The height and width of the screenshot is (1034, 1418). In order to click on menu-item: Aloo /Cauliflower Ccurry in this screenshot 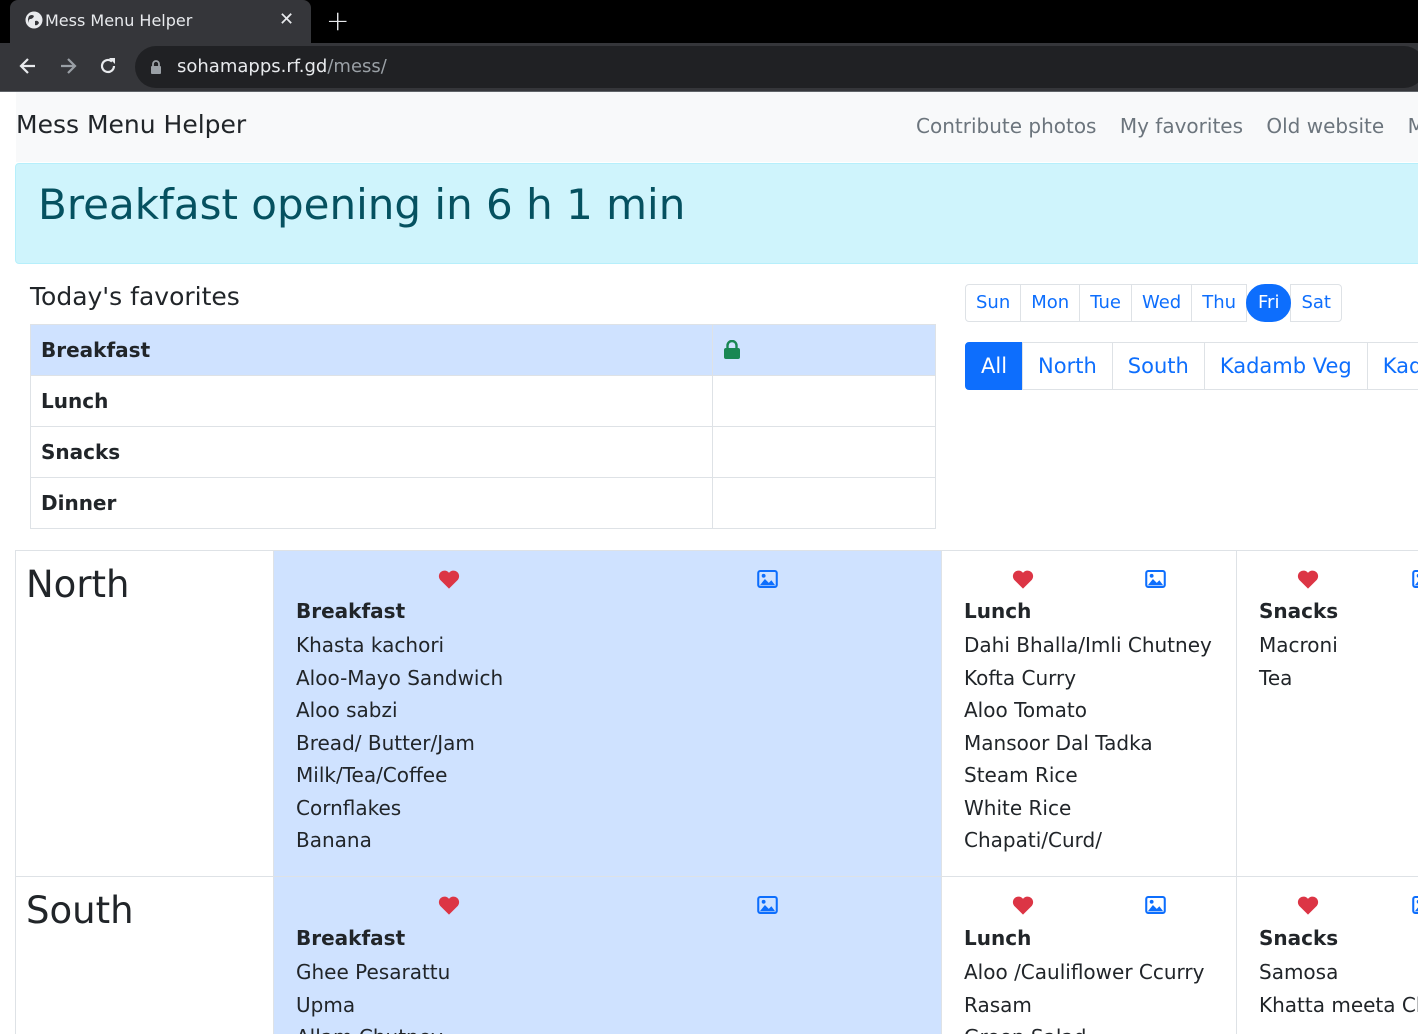, I will do `click(1084, 972)`.